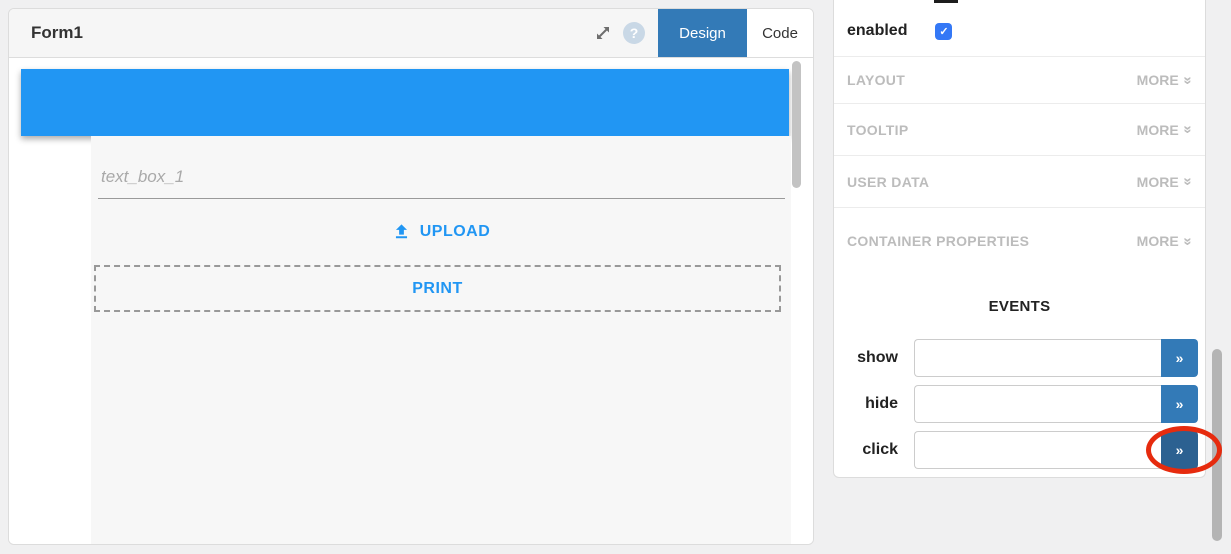 The image size is (1231, 554). Describe the element at coordinates (401, 231) in the screenshot. I see `upload-icon` at that location.